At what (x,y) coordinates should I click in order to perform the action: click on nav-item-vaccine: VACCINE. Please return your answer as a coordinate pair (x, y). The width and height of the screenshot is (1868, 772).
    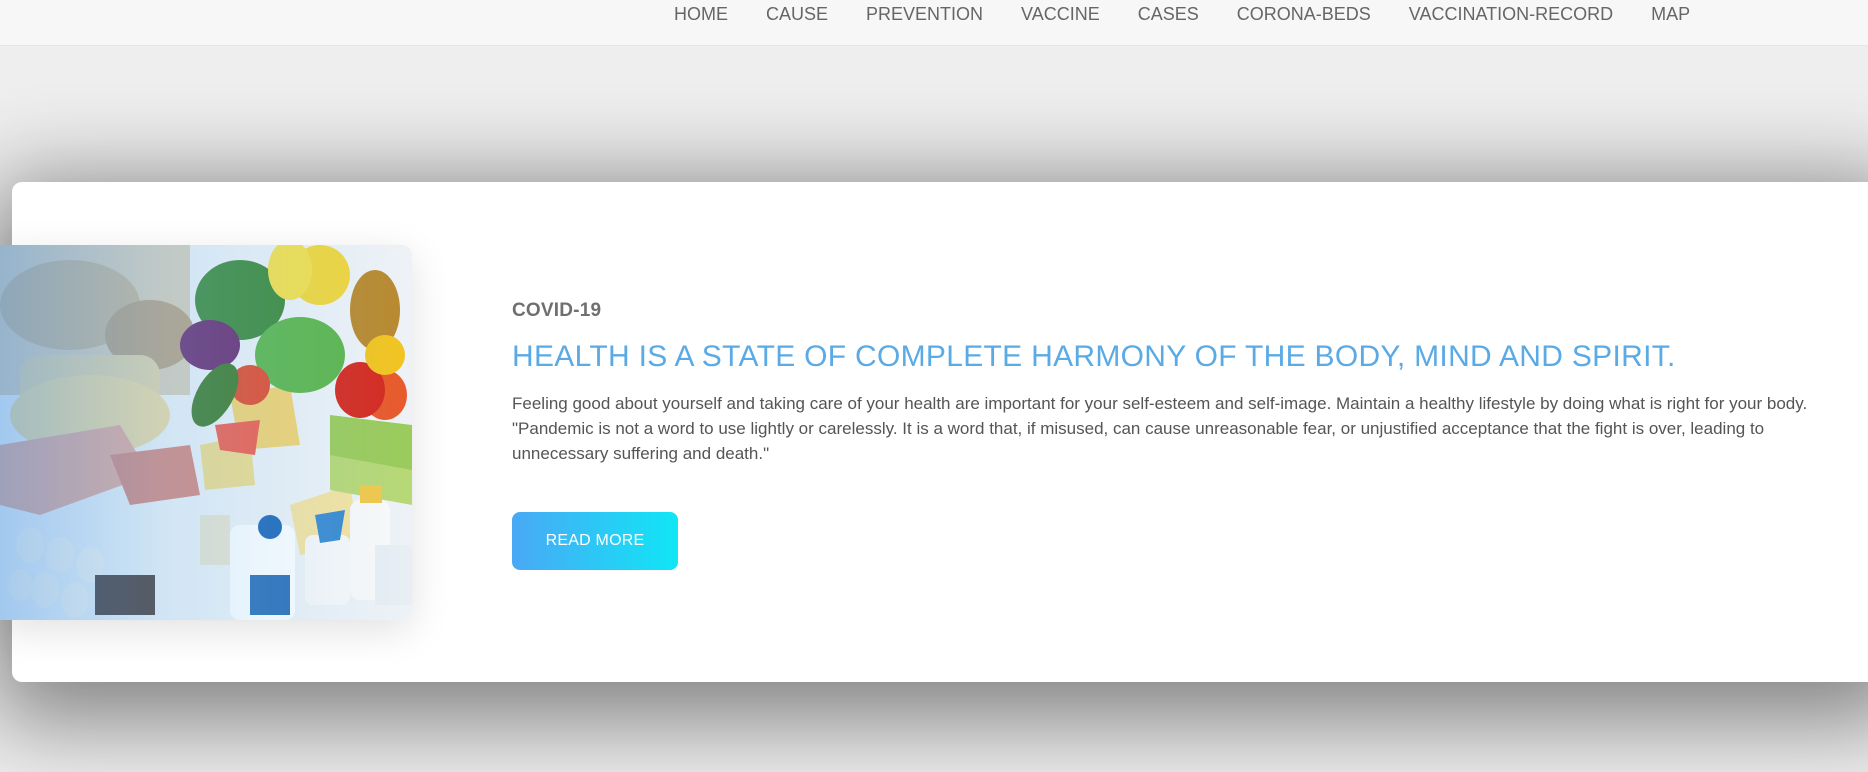
    Looking at the image, I should click on (1060, 14).